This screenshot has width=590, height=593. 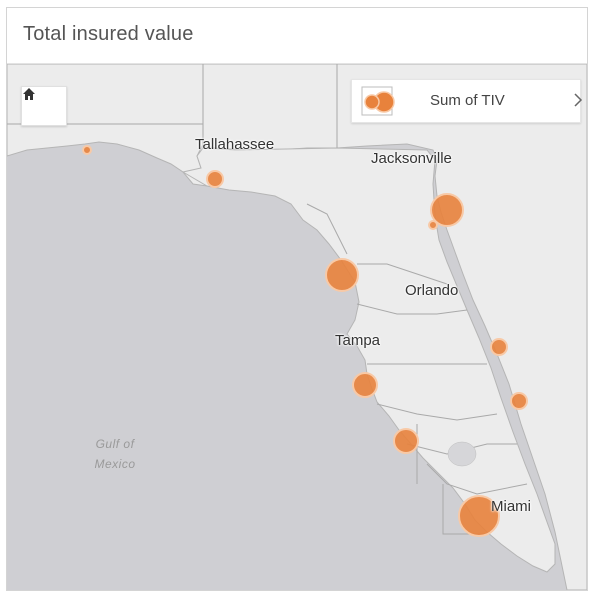 What do you see at coordinates (235, 144) in the screenshot?
I see `city-label-tallahassee: Tallahassee` at bounding box center [235, 144].